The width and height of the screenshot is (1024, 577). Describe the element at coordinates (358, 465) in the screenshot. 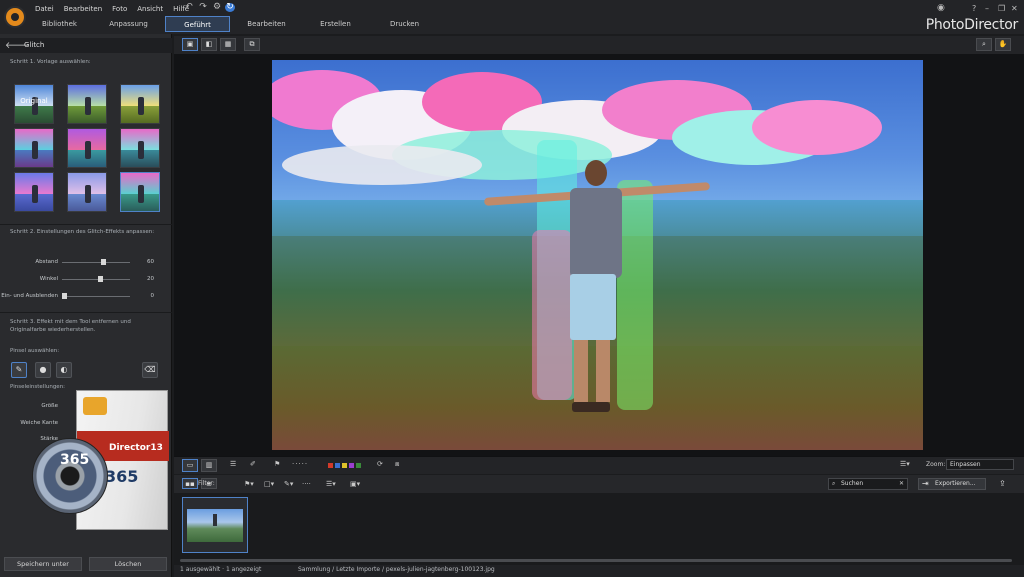

I see `color-label-green` at that location.